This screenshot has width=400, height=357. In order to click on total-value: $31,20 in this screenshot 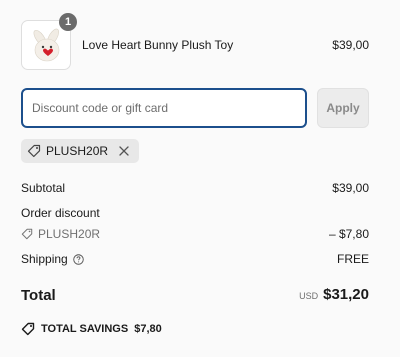, I will do `click(346, 294)`.